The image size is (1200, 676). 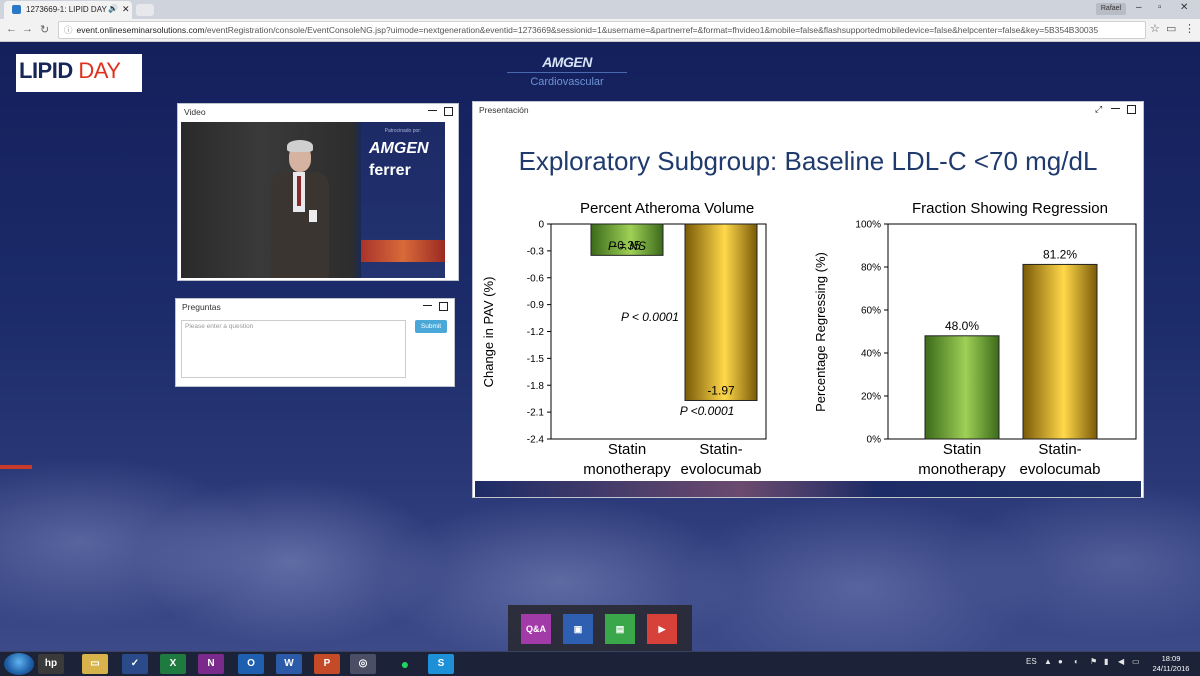 I want to click on chart1-ytick-label: -0.6, so click(x=536, y=278).